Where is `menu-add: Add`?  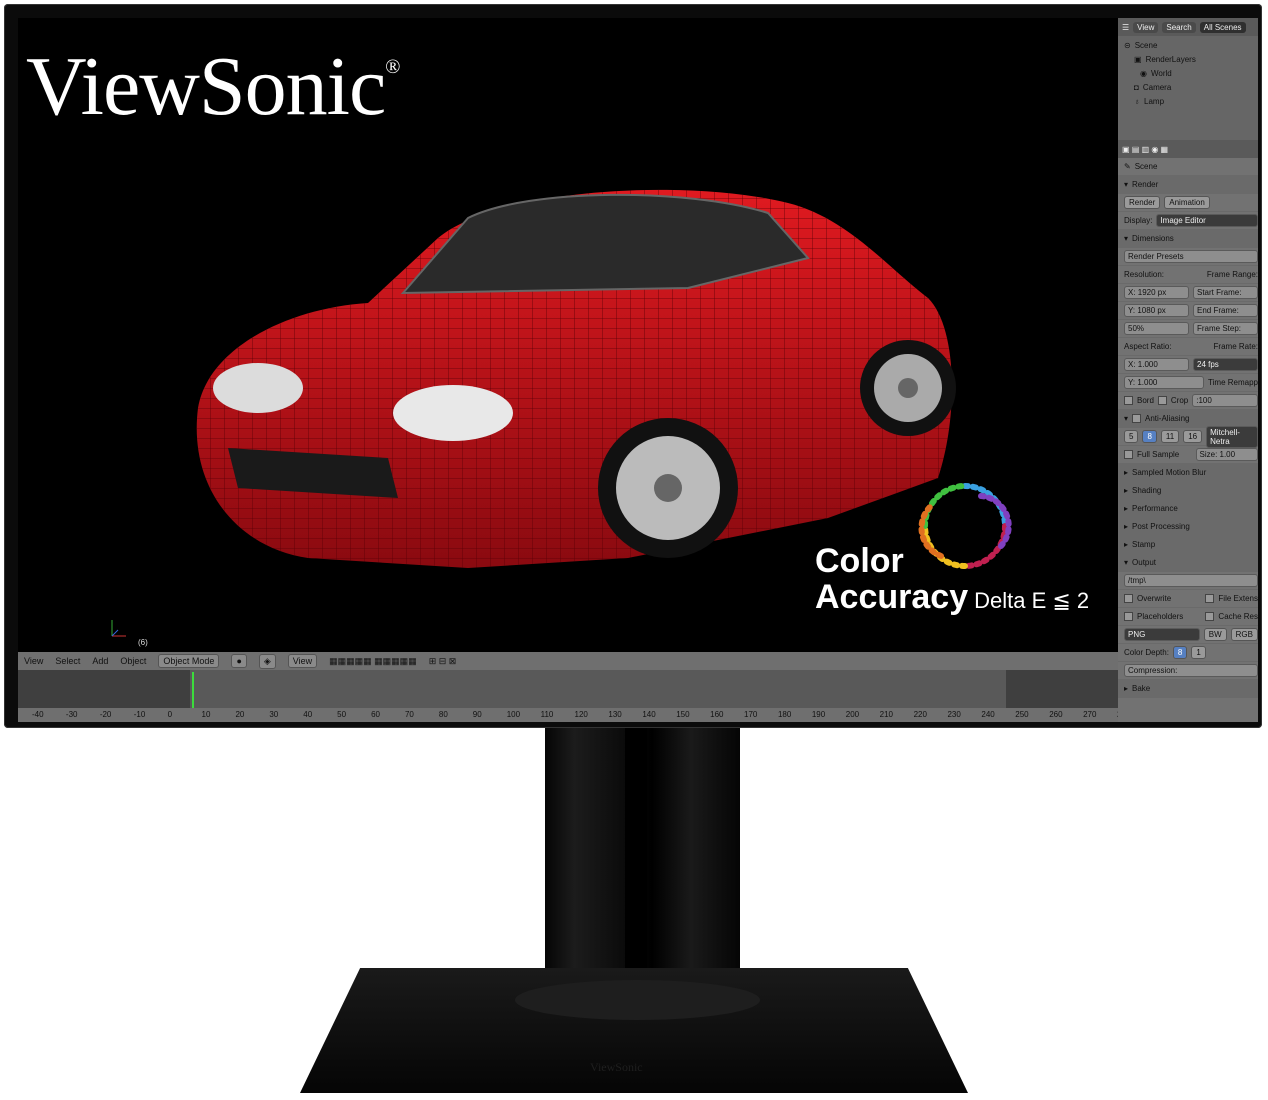
menu-add: Add is located at coordinates (100, 661).